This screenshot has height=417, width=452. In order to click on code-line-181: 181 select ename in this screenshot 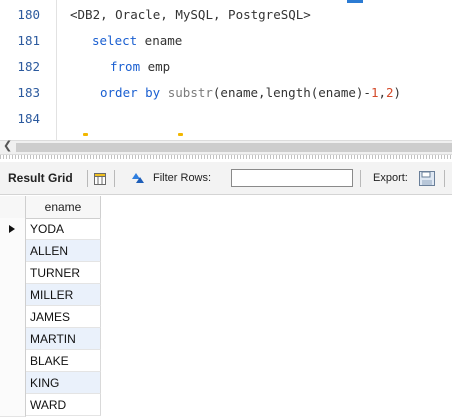, I will do `click(226, 41)`.